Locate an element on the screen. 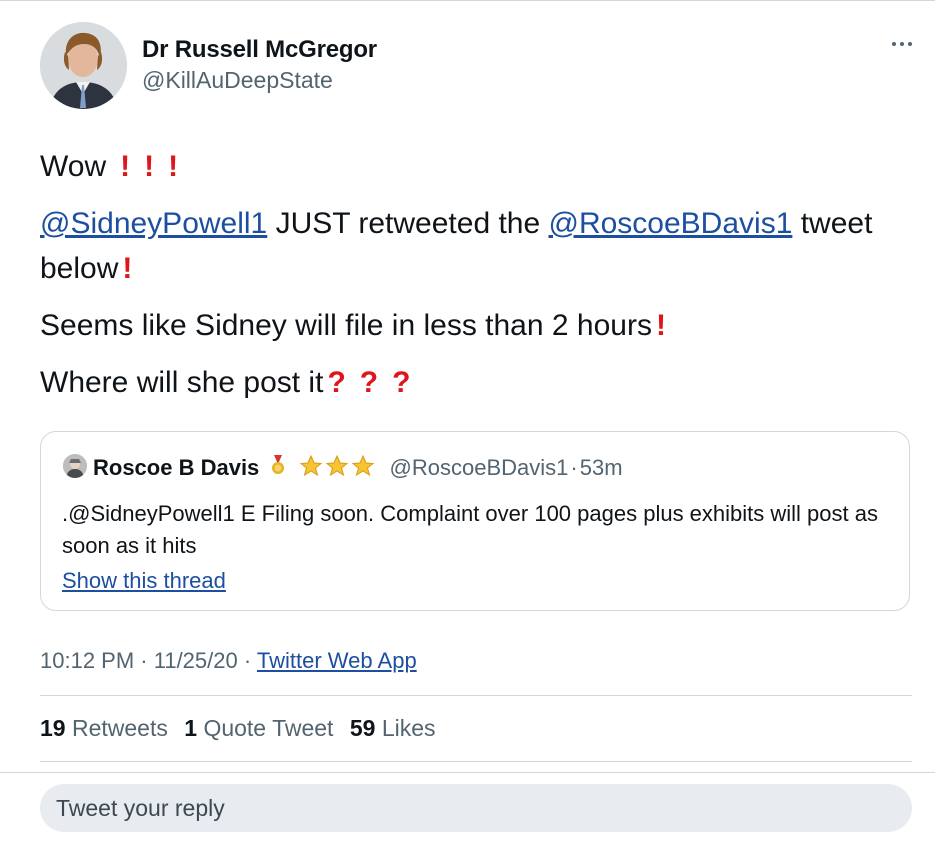 This screenshot has height=841, width=935. engagement-stats: 19 Retweets 1 Quote Tweet 59 Likes is located at coordinates (243, 728).